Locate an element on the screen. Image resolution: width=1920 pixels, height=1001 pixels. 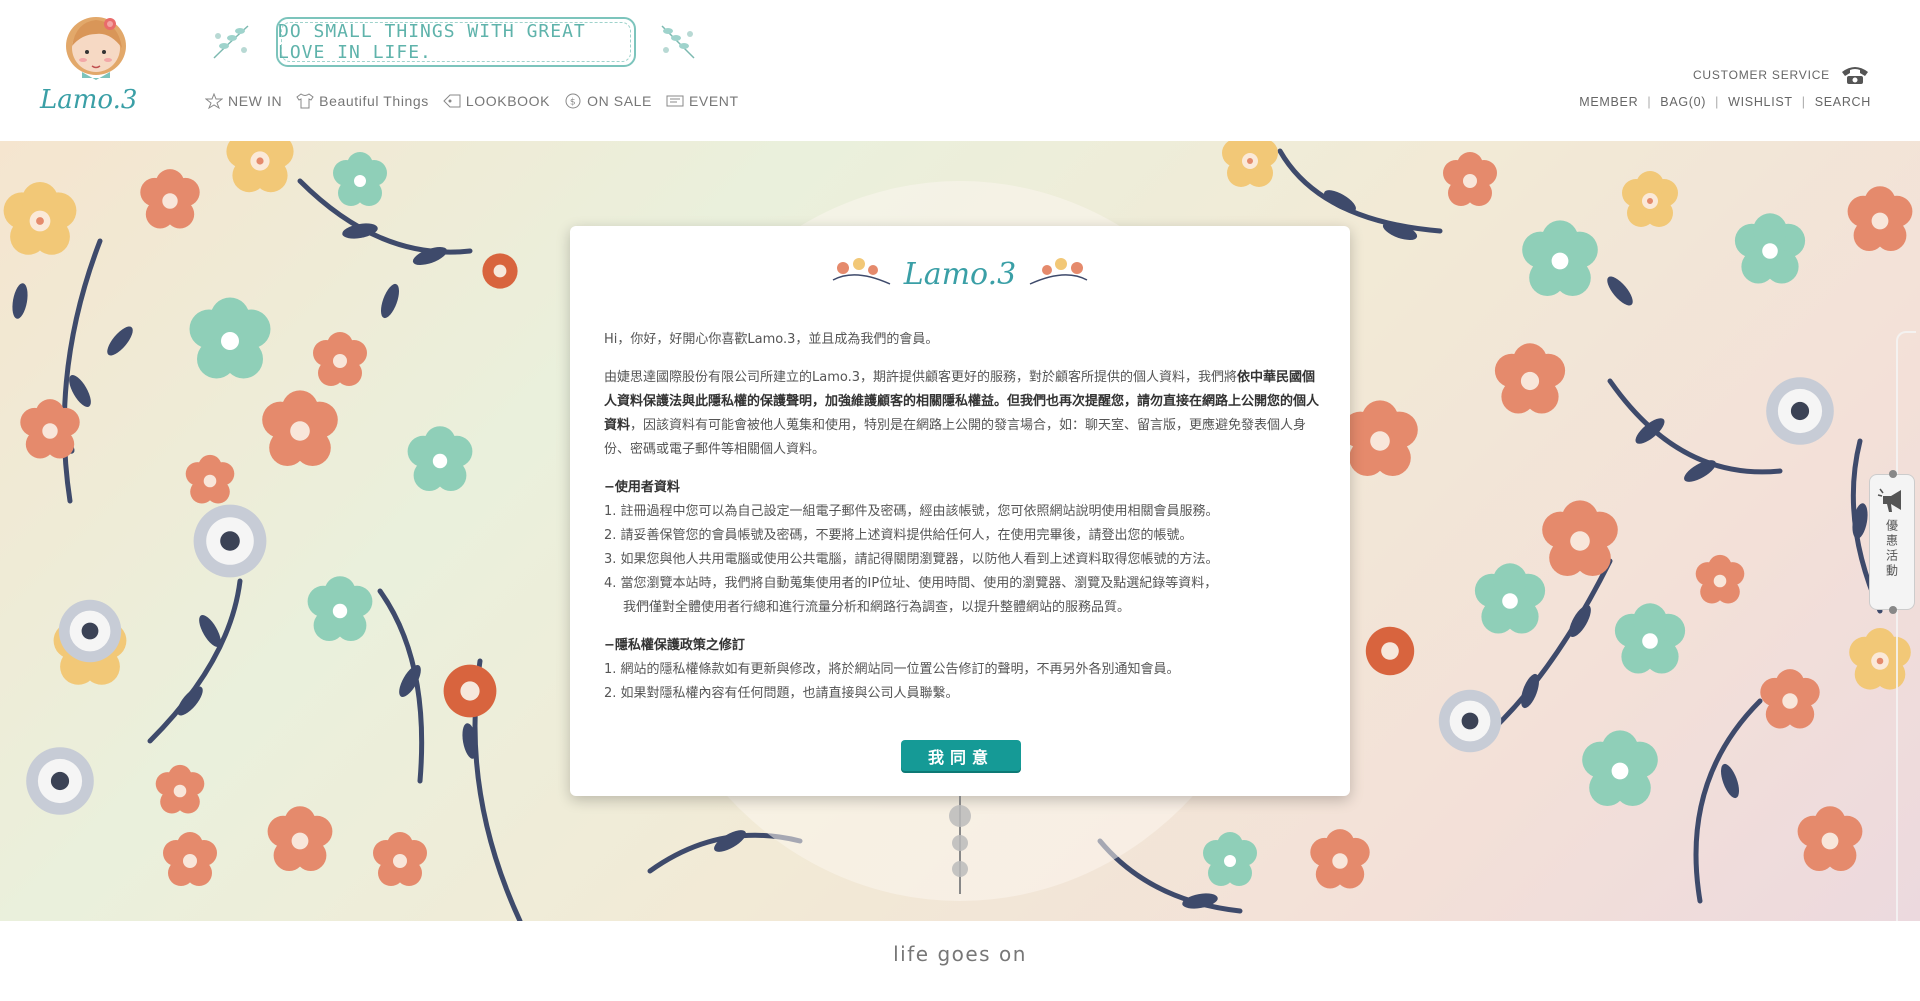
side-rail-decoration is located at coordinates (1906, 626).